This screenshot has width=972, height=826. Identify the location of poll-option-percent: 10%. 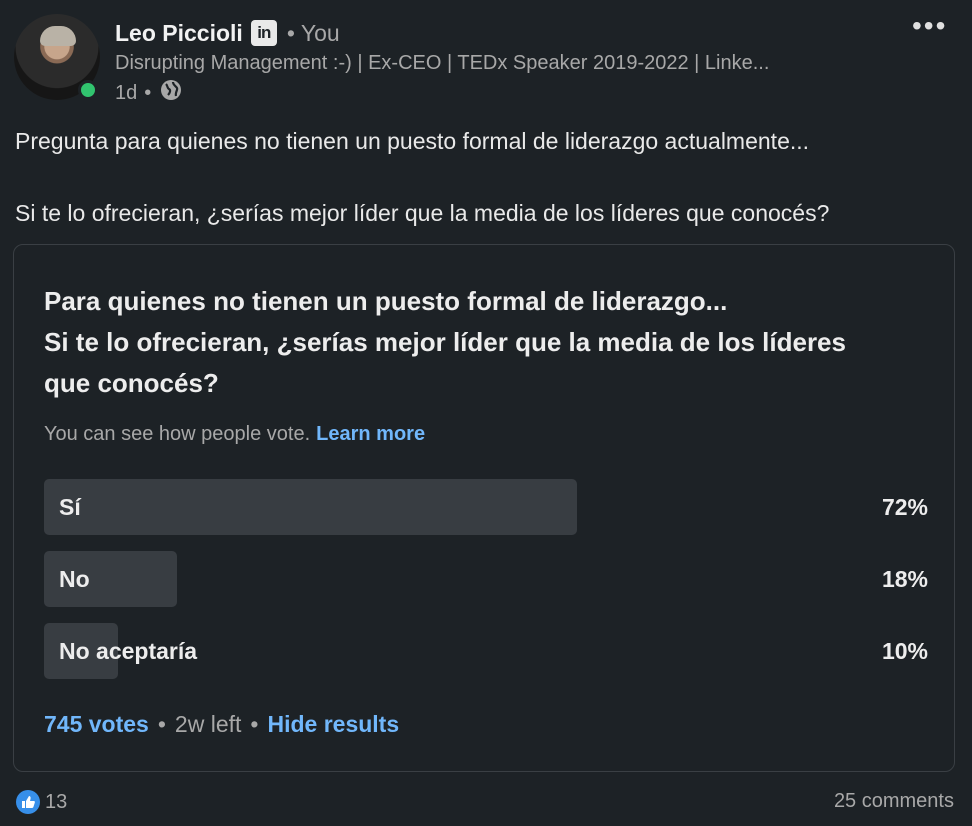
(904, 651).